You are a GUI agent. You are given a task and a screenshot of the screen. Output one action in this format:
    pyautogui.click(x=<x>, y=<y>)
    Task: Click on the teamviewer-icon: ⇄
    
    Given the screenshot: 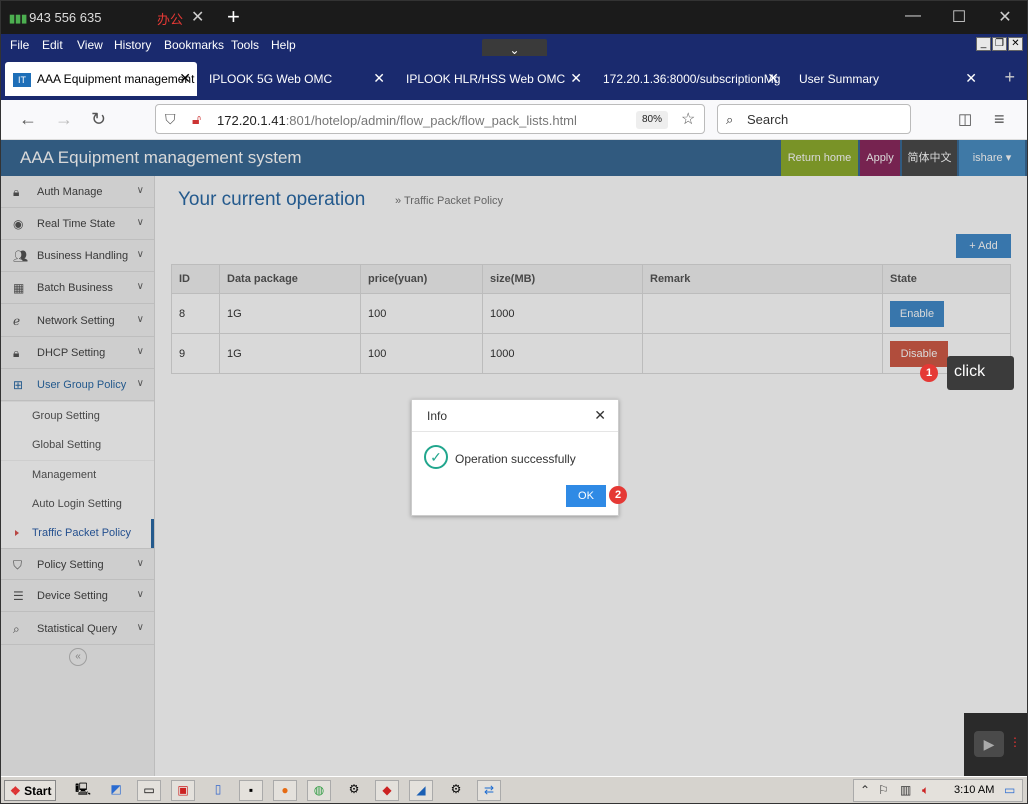 What is the action you would take?
    pyautogui.click(x=489, y=790)
    